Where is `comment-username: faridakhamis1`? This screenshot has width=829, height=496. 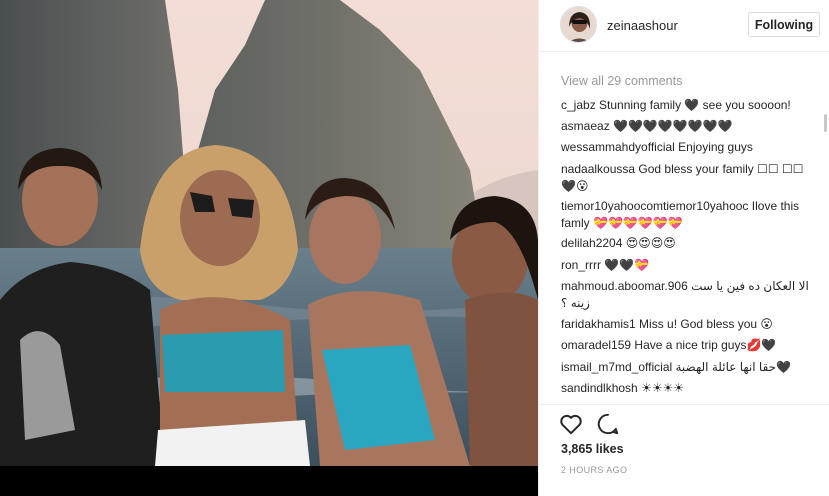 comment-username: faridakhamis1 is located at coordinates (598, 324).